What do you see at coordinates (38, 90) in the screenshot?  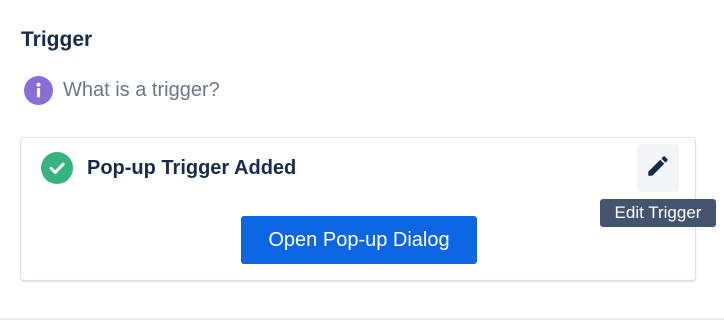 I see `info-icon` at bounding box center [38, 90].